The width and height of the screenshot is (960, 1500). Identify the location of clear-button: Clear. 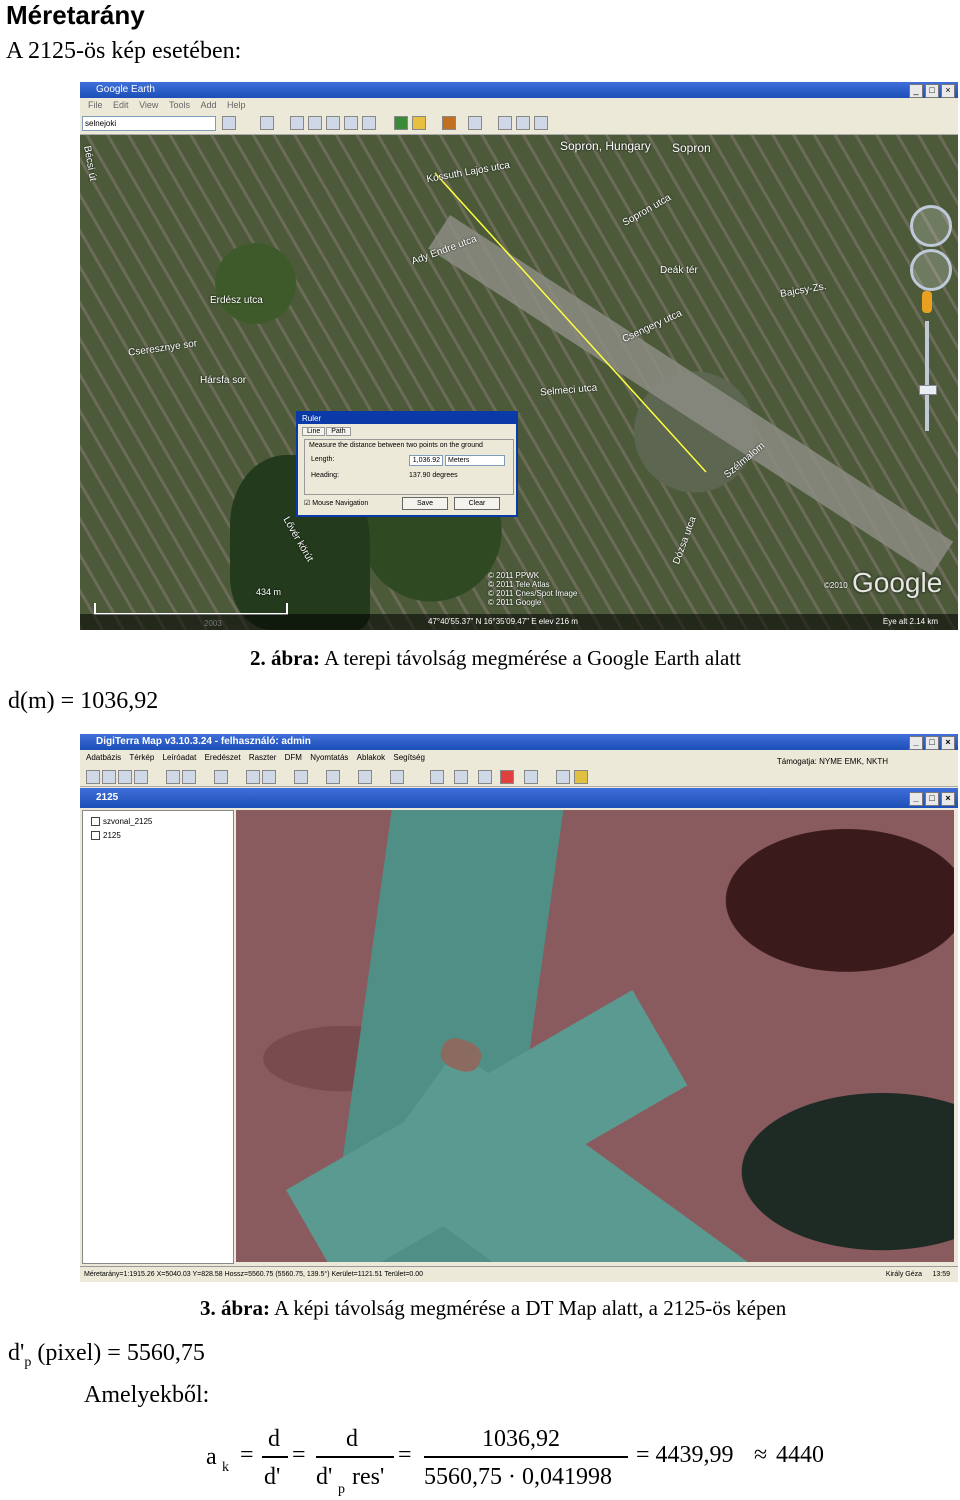
(477, 503).